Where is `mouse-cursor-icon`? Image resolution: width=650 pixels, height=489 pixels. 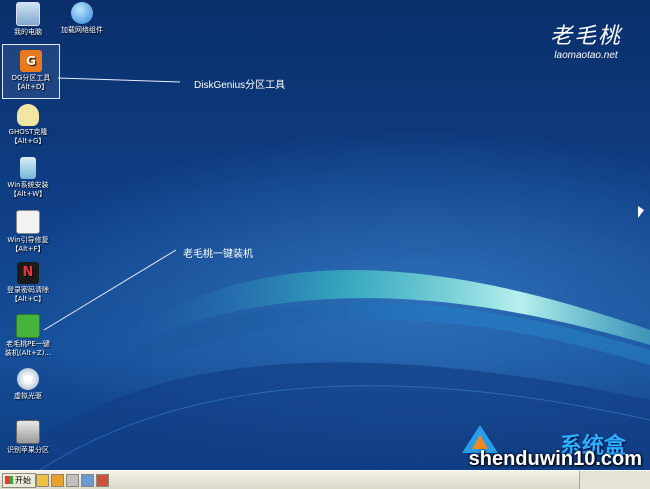 mouse-cursor-icon is located at coordinates (641, 212).